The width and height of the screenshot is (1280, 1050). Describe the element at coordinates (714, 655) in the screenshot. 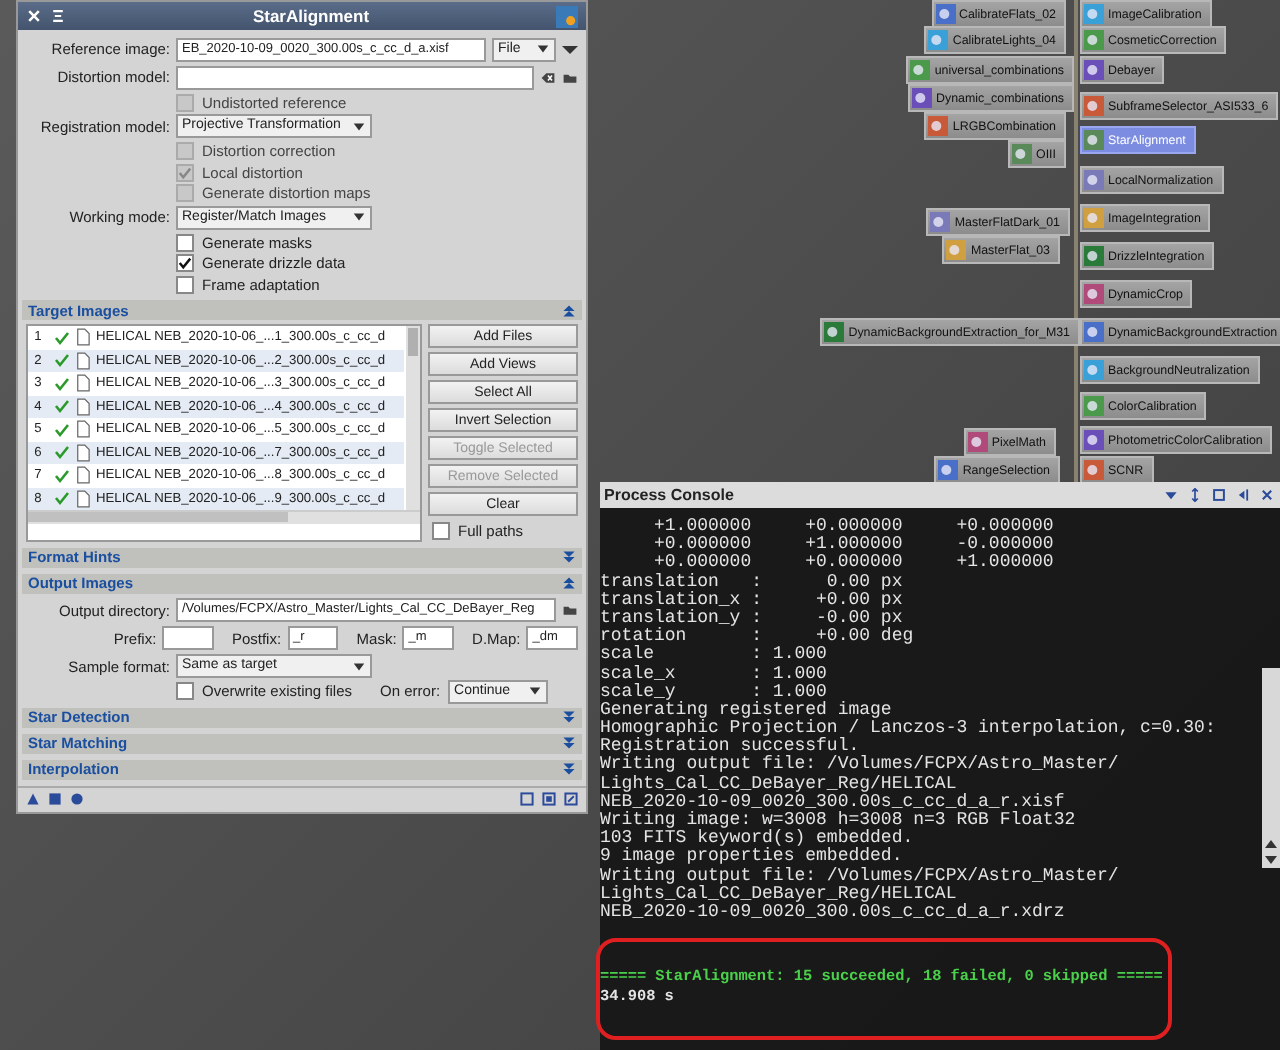

I see `console-line: scale : 1.000` at that location.